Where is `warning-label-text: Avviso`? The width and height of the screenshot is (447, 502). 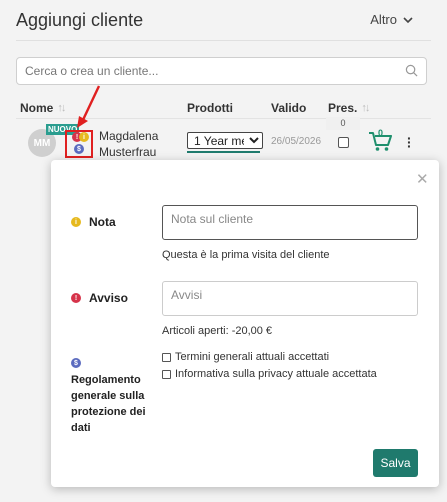 warning-label-text: Avviso is located at coordinates (108, 298).